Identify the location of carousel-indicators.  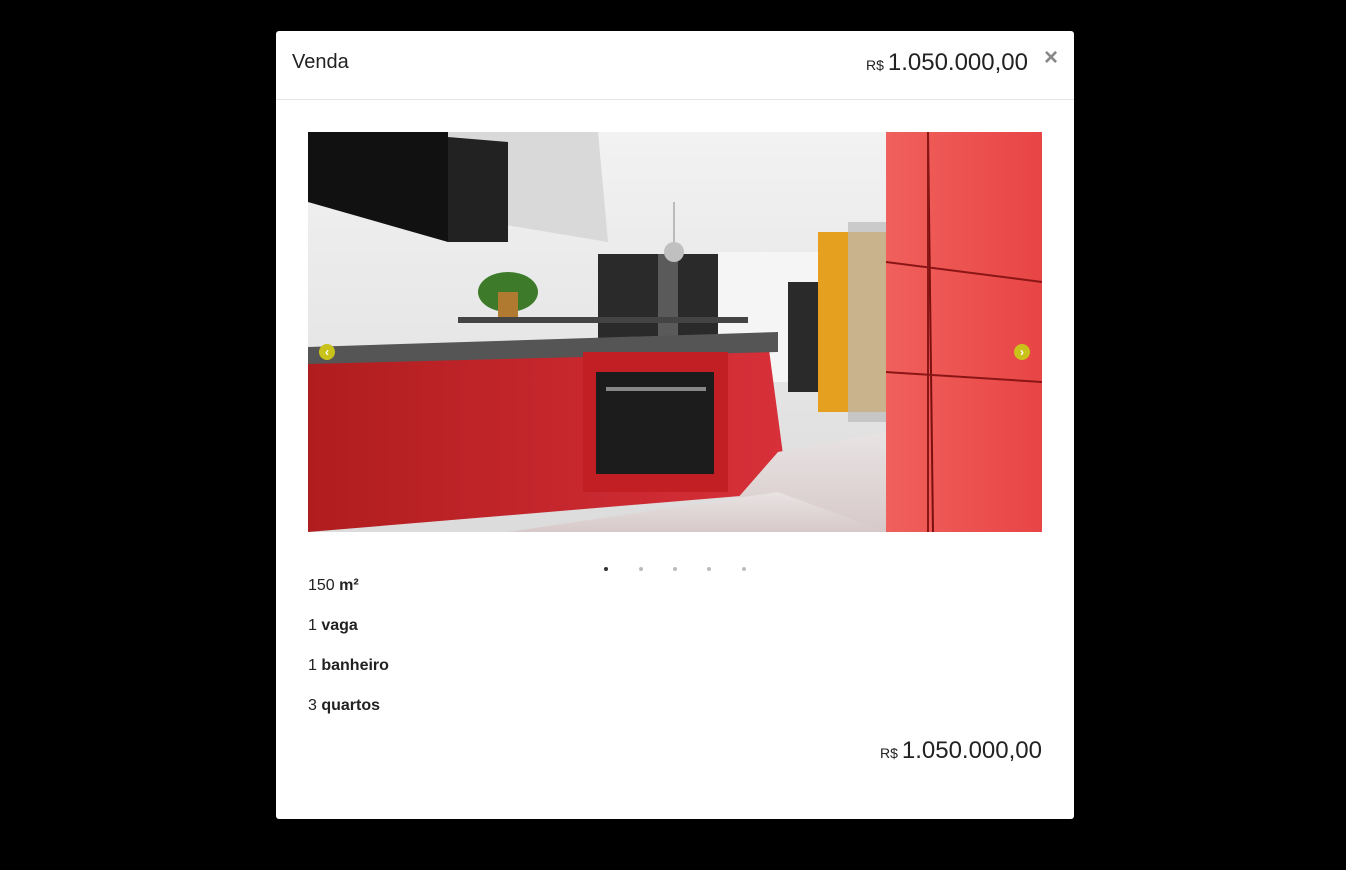
(675, 564).